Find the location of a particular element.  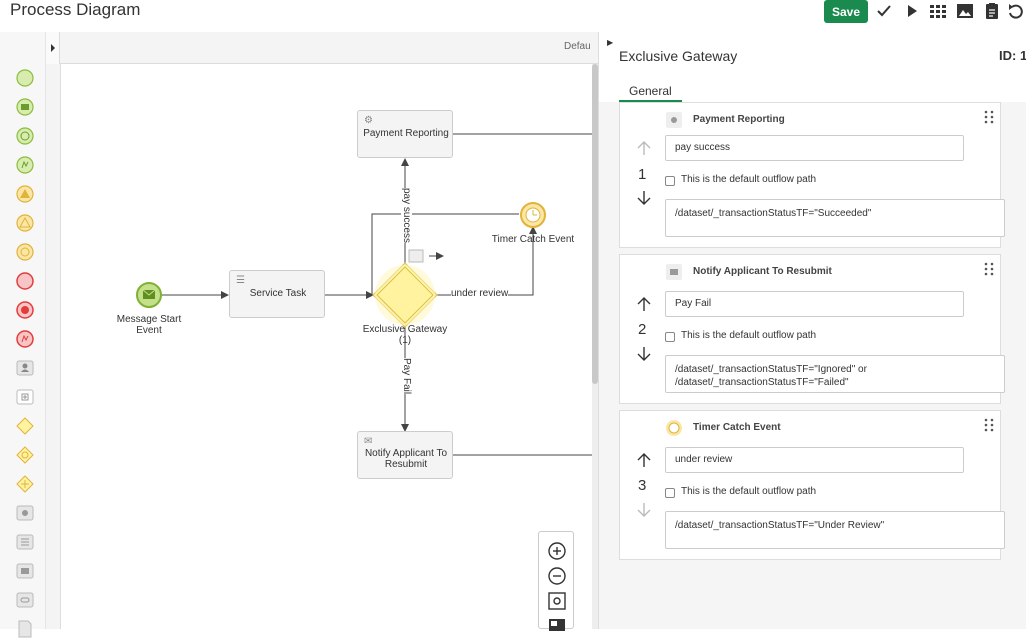

exclusive-gateway-icon is located at coordinates (25, 426).